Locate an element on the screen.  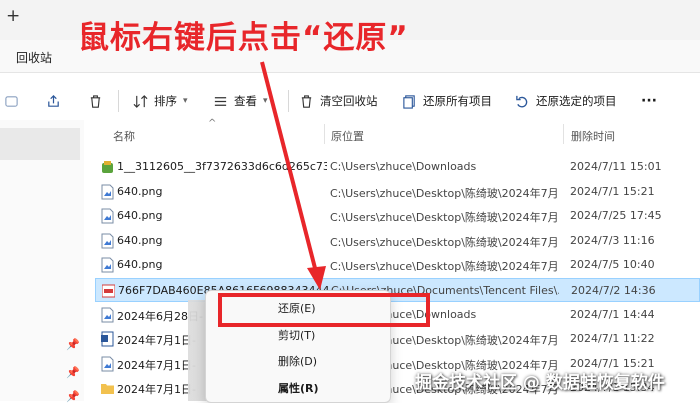
watermark-text: 掘金技术社区 @ 数据蛙恢复软件 is located at coordinates (540, 383).